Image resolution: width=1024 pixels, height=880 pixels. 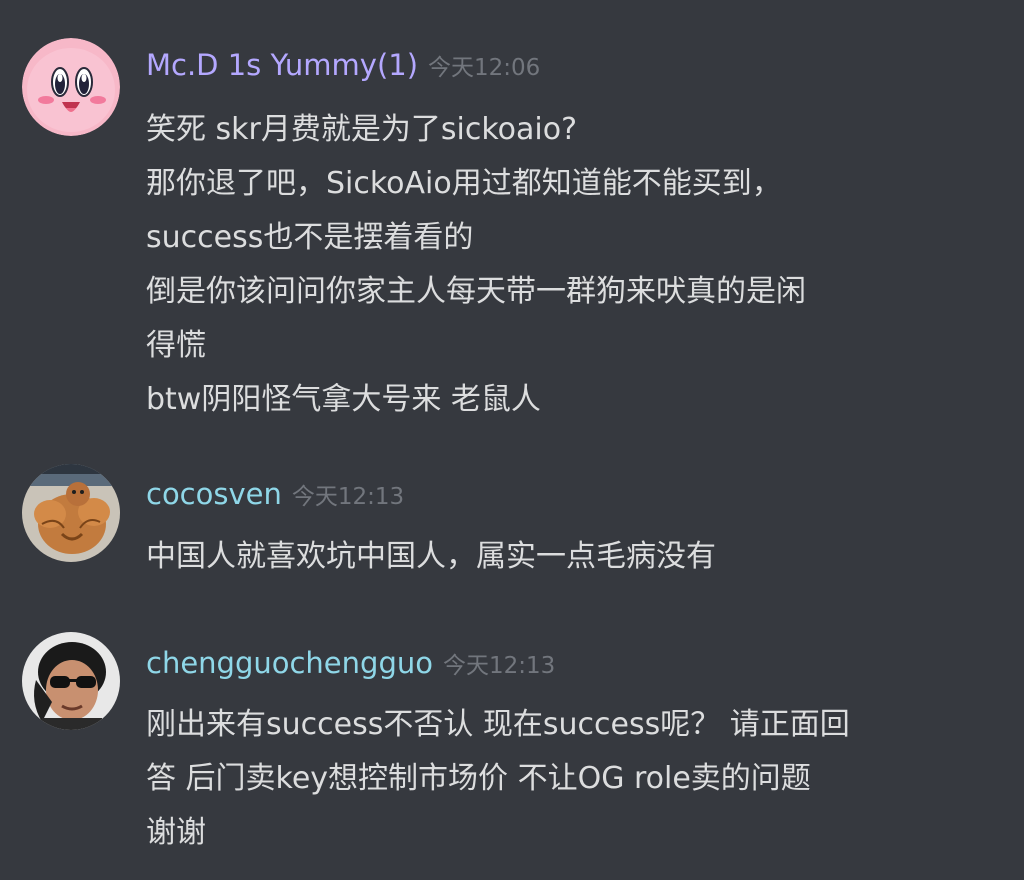 What do you see at coordinates (498, 724) in the screenshot?
I see `message-line: 刚出来有success不否认 现在success呢？ 请正面回` at bounding box center [498, 724].